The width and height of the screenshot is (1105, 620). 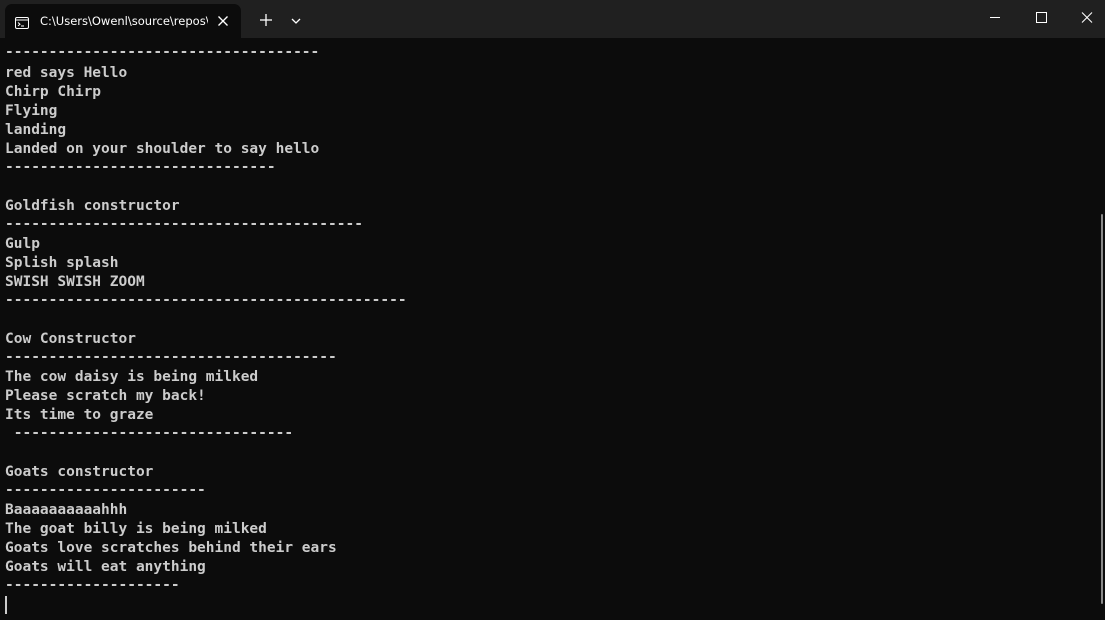 What do you see at coordinates (1102, 409) in the screenshot?
I see `scrollbar` at bounding box center [1102, 409].